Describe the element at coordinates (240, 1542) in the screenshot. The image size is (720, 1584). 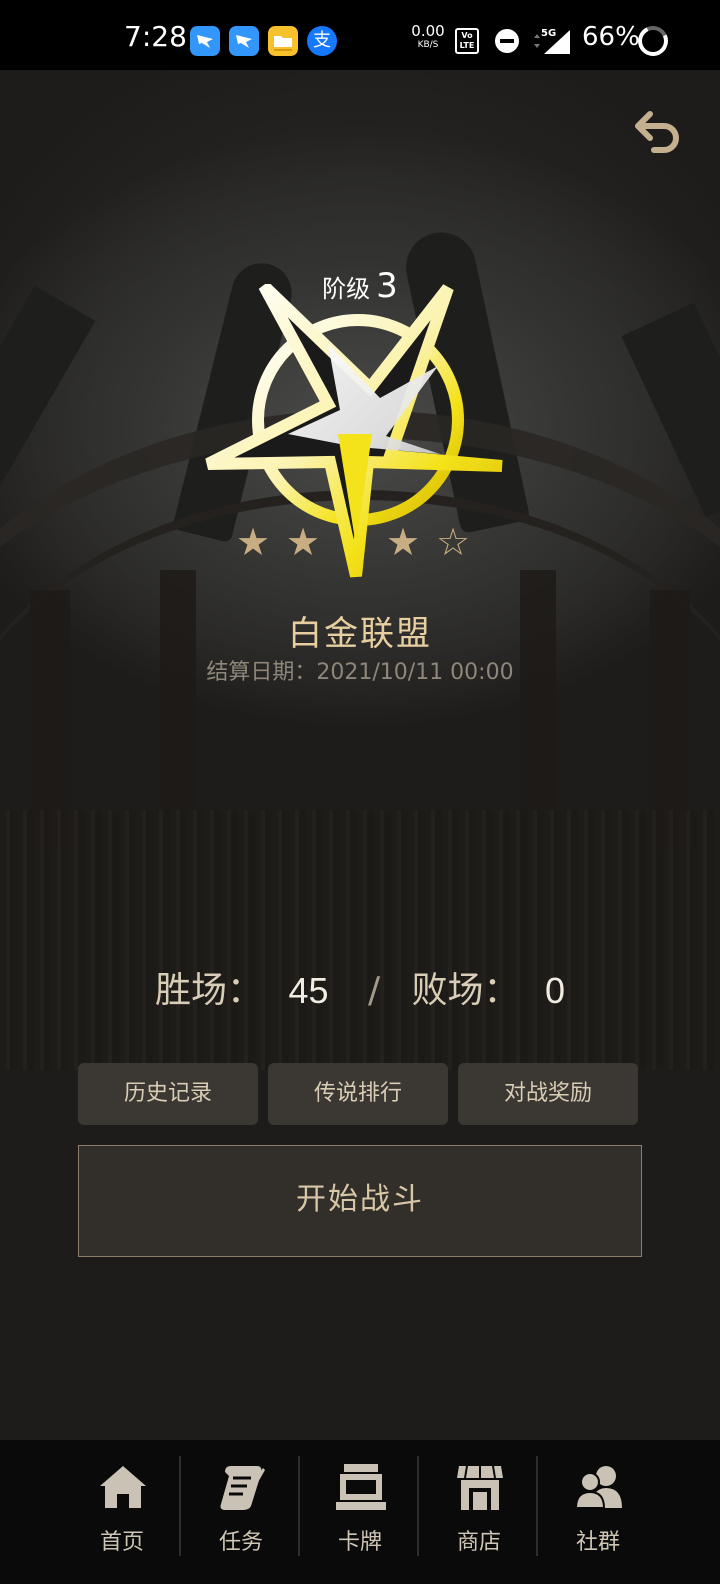
I see `nav-quests-label: 任务` at that location.